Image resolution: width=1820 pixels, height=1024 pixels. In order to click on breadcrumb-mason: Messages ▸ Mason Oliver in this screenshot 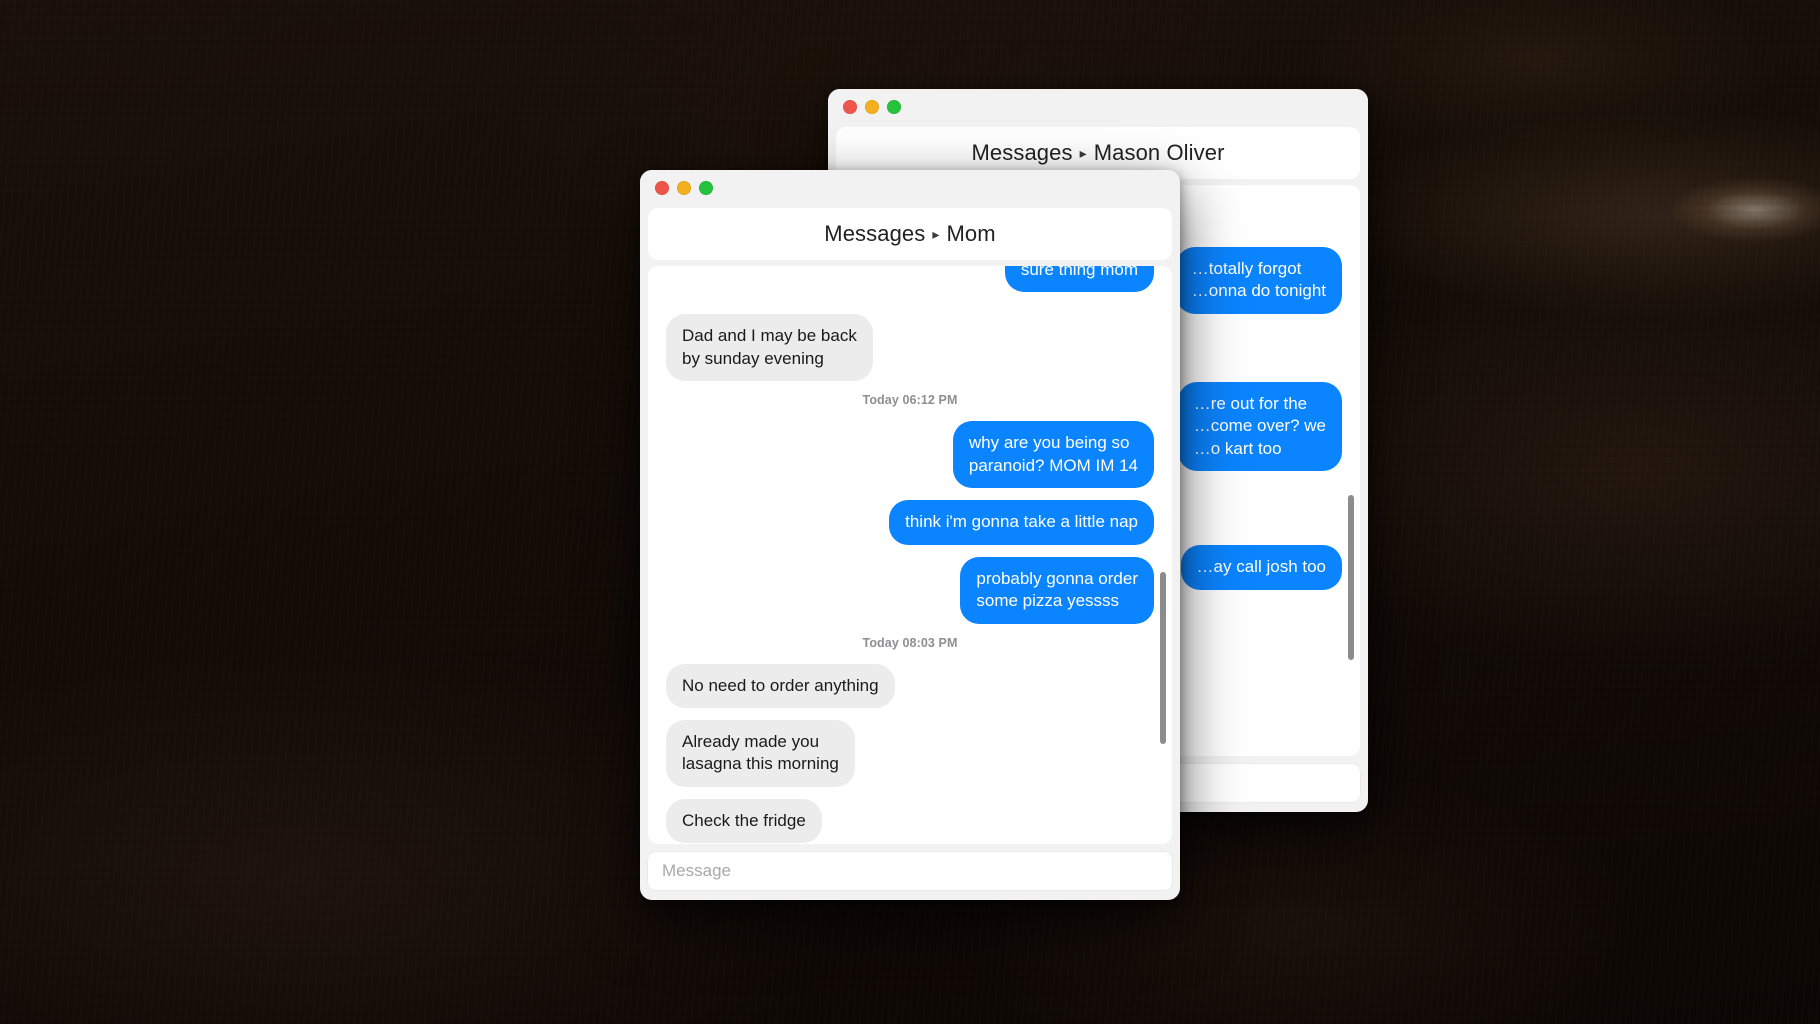, I will do `click(1097, 153)`.